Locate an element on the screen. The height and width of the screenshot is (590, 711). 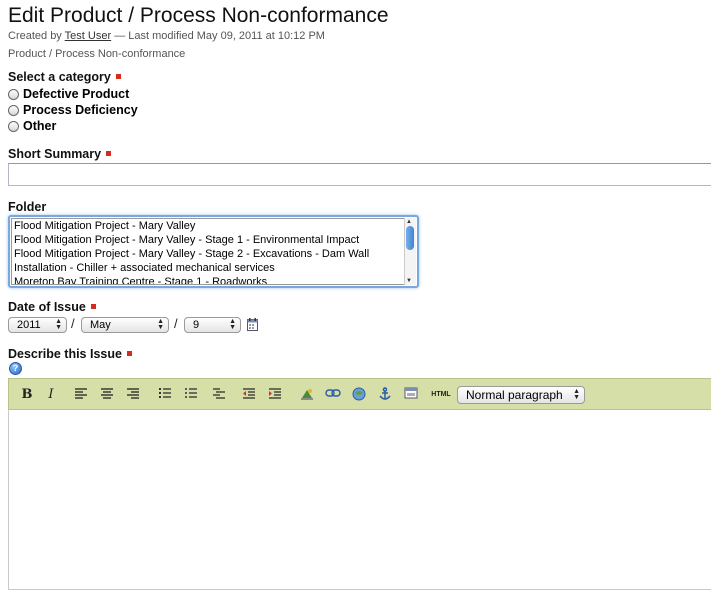
align-center-icon is located at coordinates (107, 395).